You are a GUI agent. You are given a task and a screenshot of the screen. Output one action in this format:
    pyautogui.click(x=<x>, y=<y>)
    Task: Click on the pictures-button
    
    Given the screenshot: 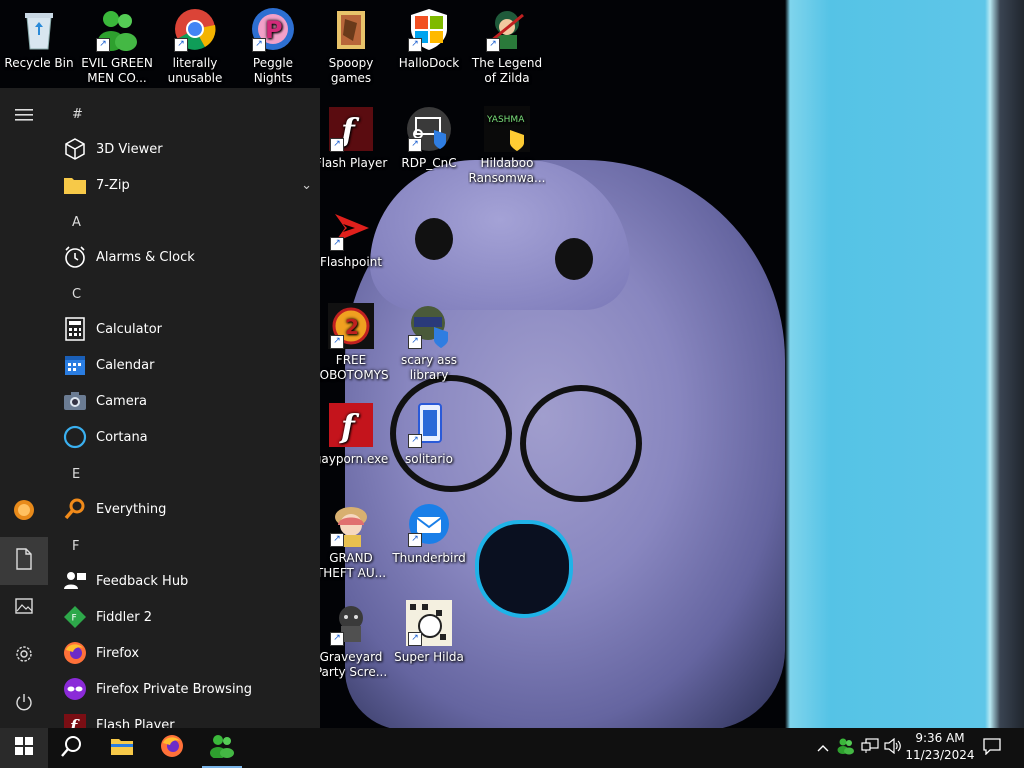 What is the action you would take?
    pyautogui.click(x=24, y=608)
    